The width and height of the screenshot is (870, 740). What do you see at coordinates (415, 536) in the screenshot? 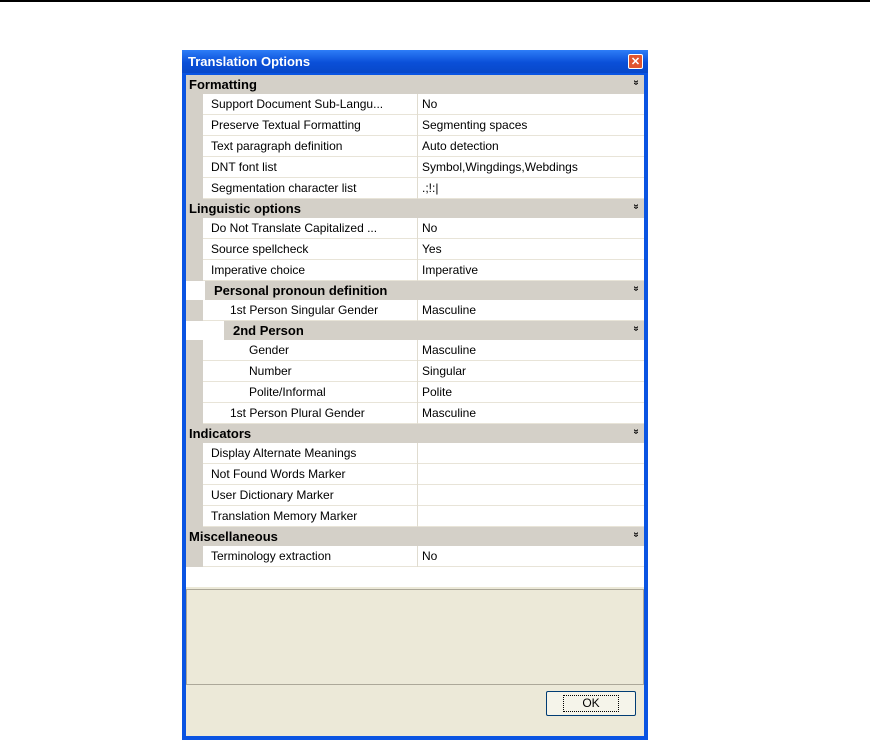
I see `category-miscellaneous: Miscellaneous »` at bounding box center [415, 536].